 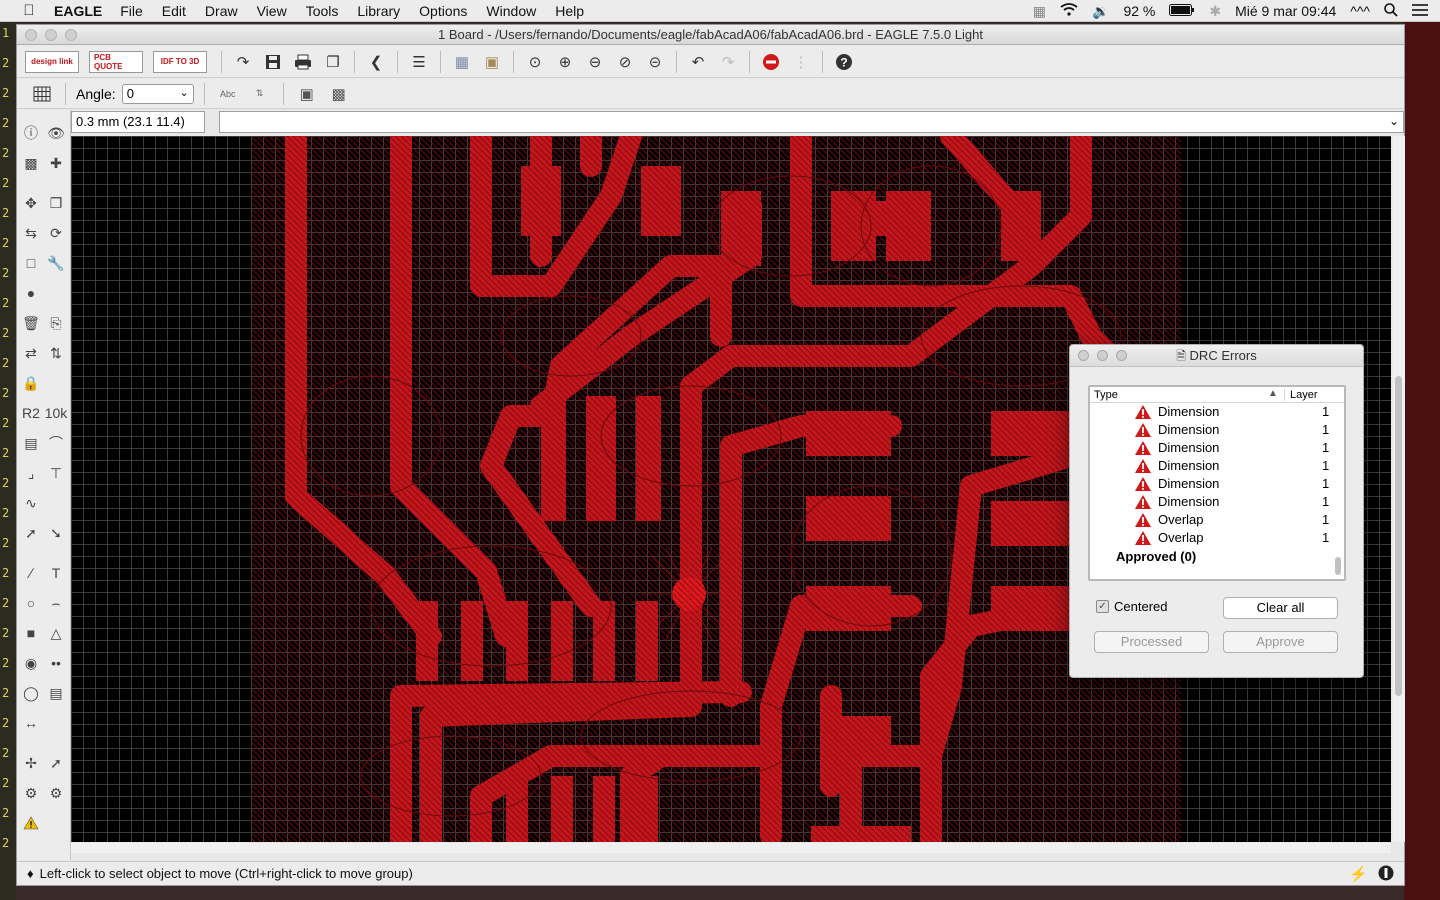 What do you see at coordinates (31, 633) in the screenshot?
I see `rect-icon: ■` at bounding box center [31, 633].